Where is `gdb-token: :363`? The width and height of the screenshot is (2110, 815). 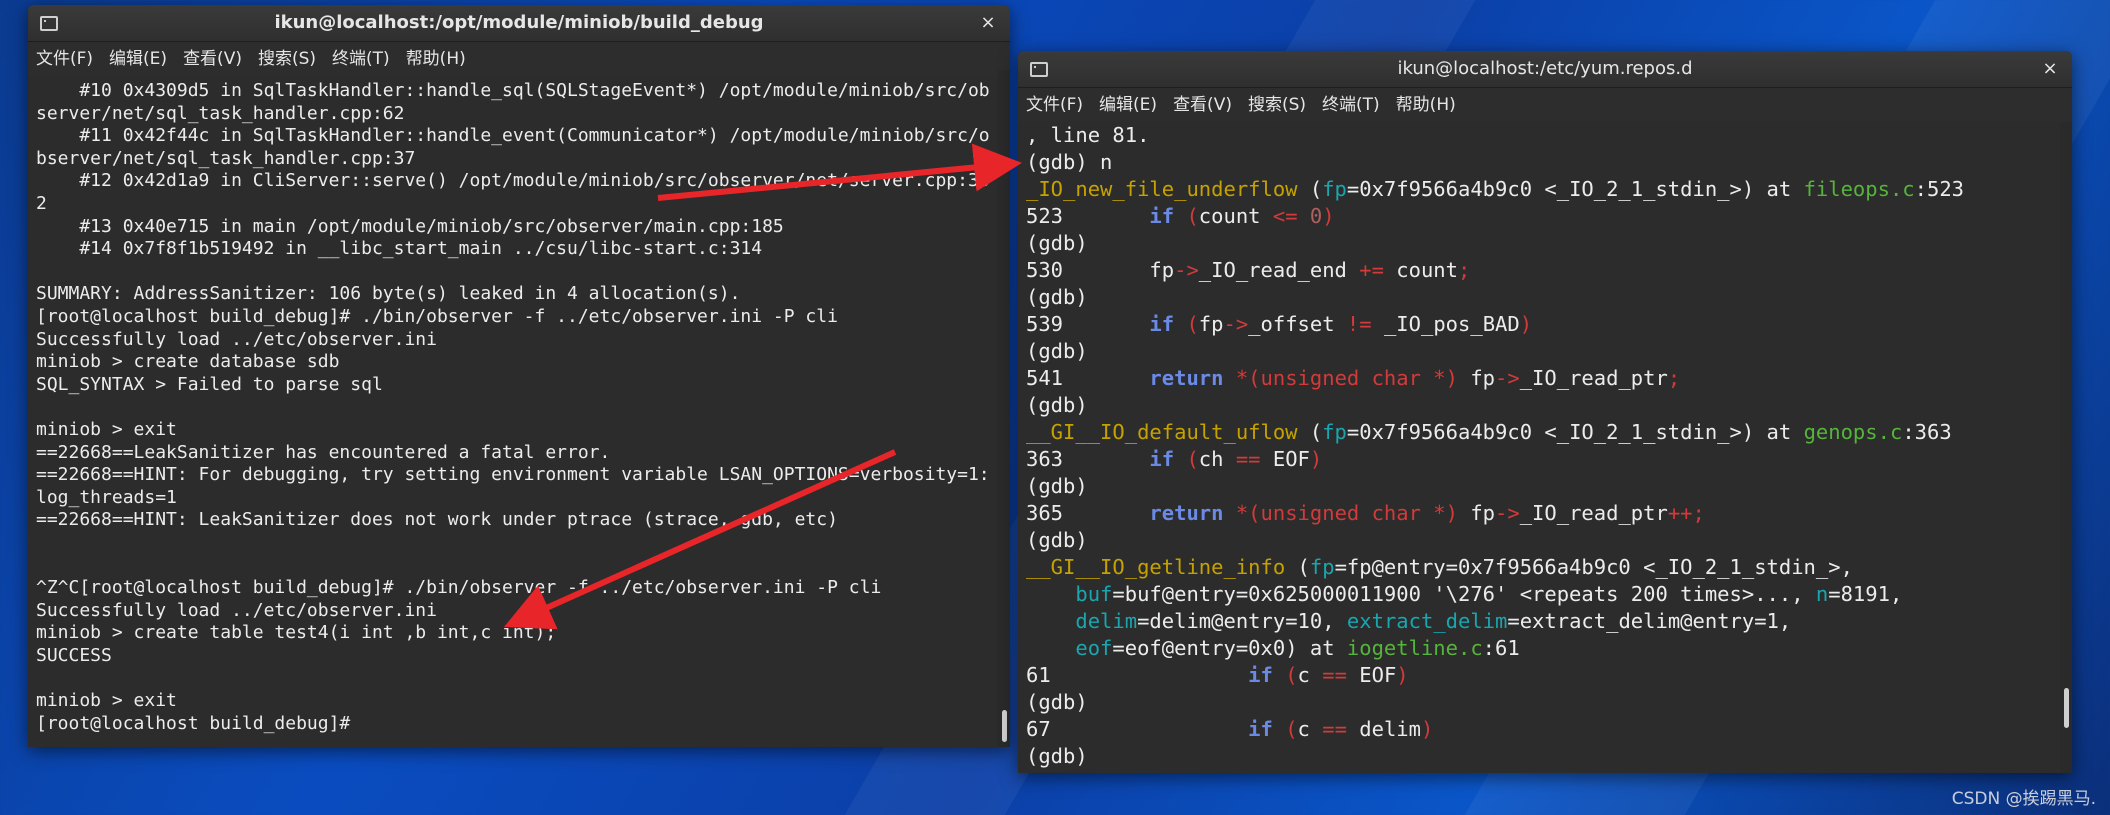
gdb-token: :363 is located at coordinates (1927, 432).